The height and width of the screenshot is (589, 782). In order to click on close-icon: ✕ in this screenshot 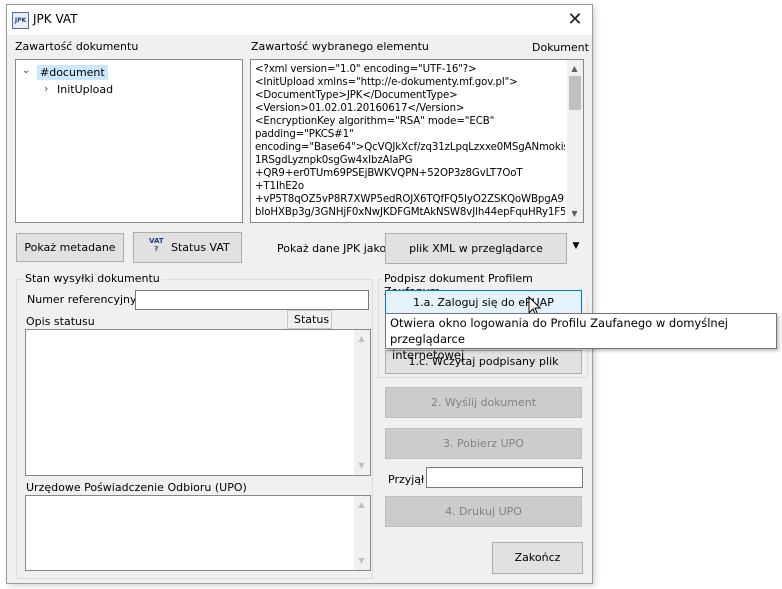, I will do `click(575, 20)`.